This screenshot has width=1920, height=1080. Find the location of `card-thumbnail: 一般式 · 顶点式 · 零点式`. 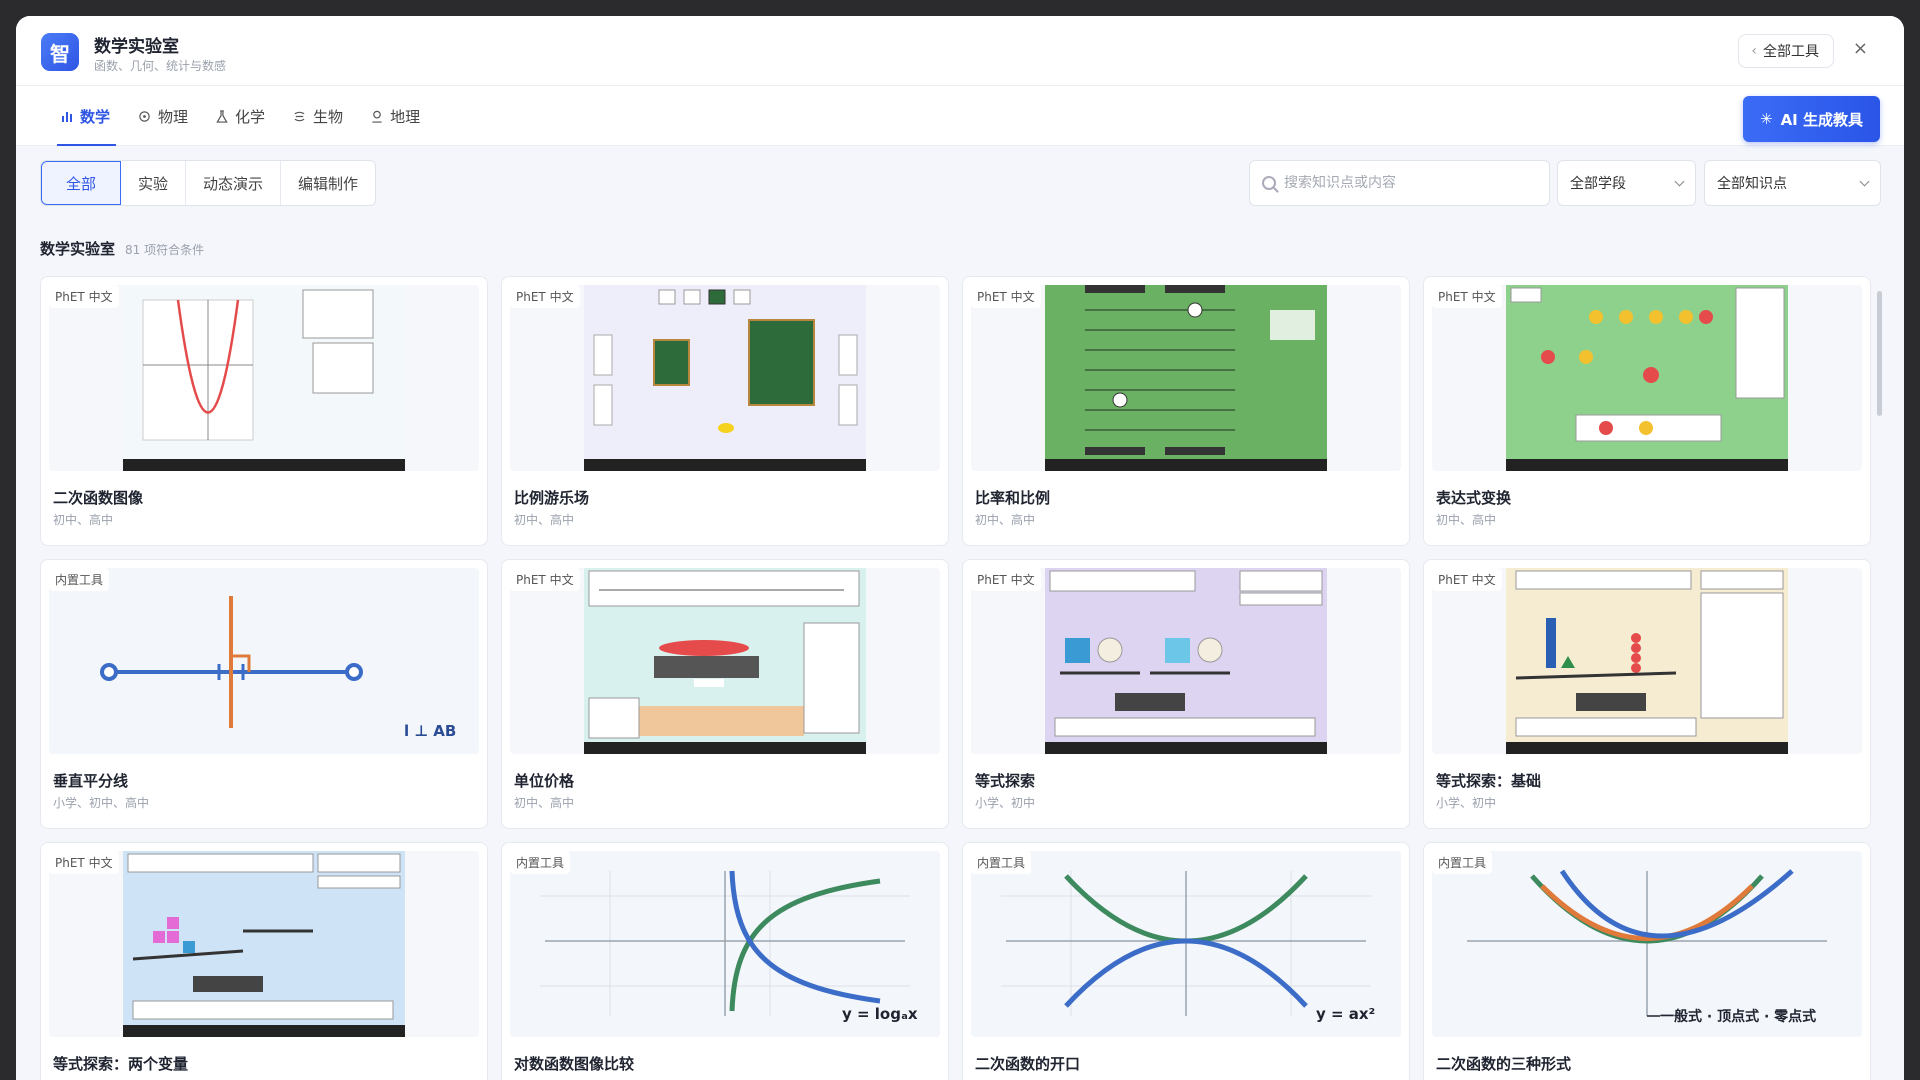

card-thumbnail: 一般式 · 顶点式 · 零点式 is located at coordinates (1647, 944).